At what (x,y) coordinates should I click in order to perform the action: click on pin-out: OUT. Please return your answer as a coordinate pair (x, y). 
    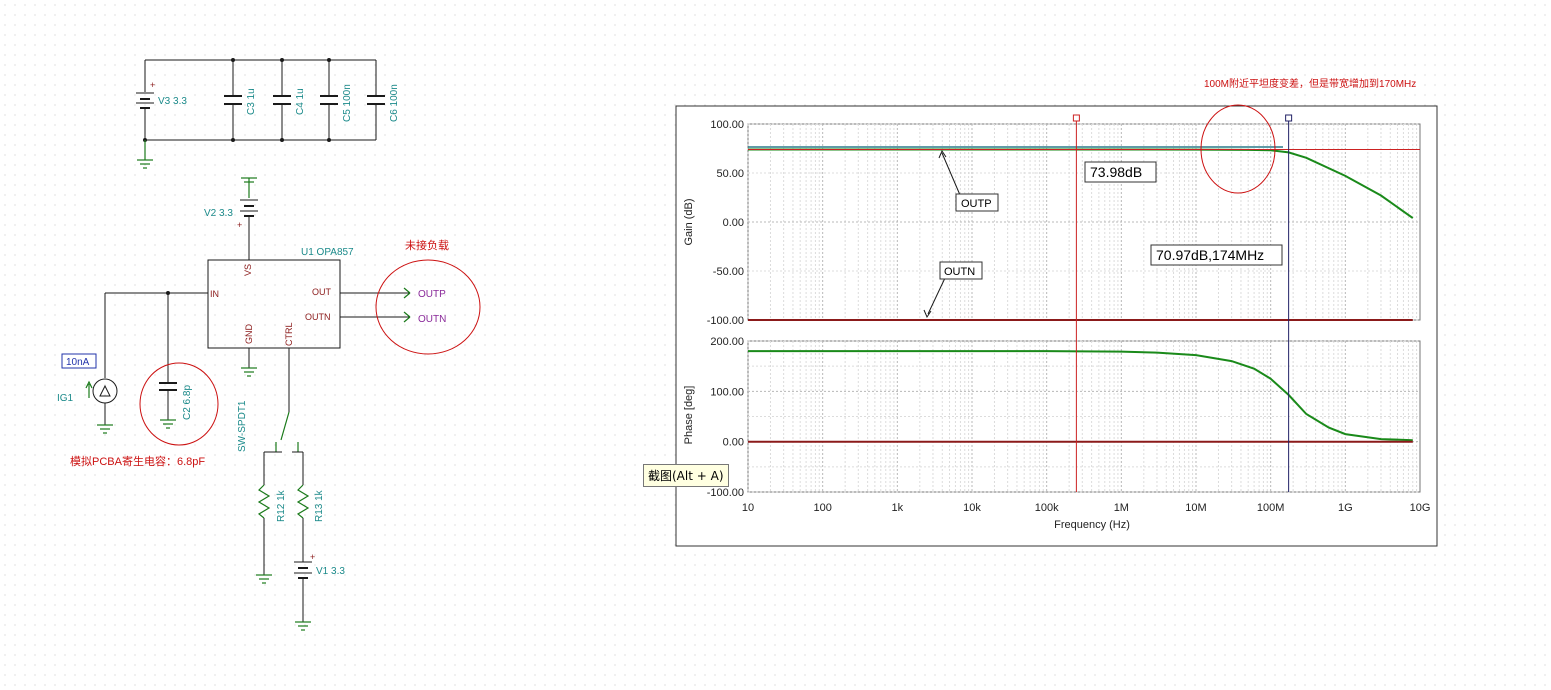
    Looking at the image, I should click on (322, 292).